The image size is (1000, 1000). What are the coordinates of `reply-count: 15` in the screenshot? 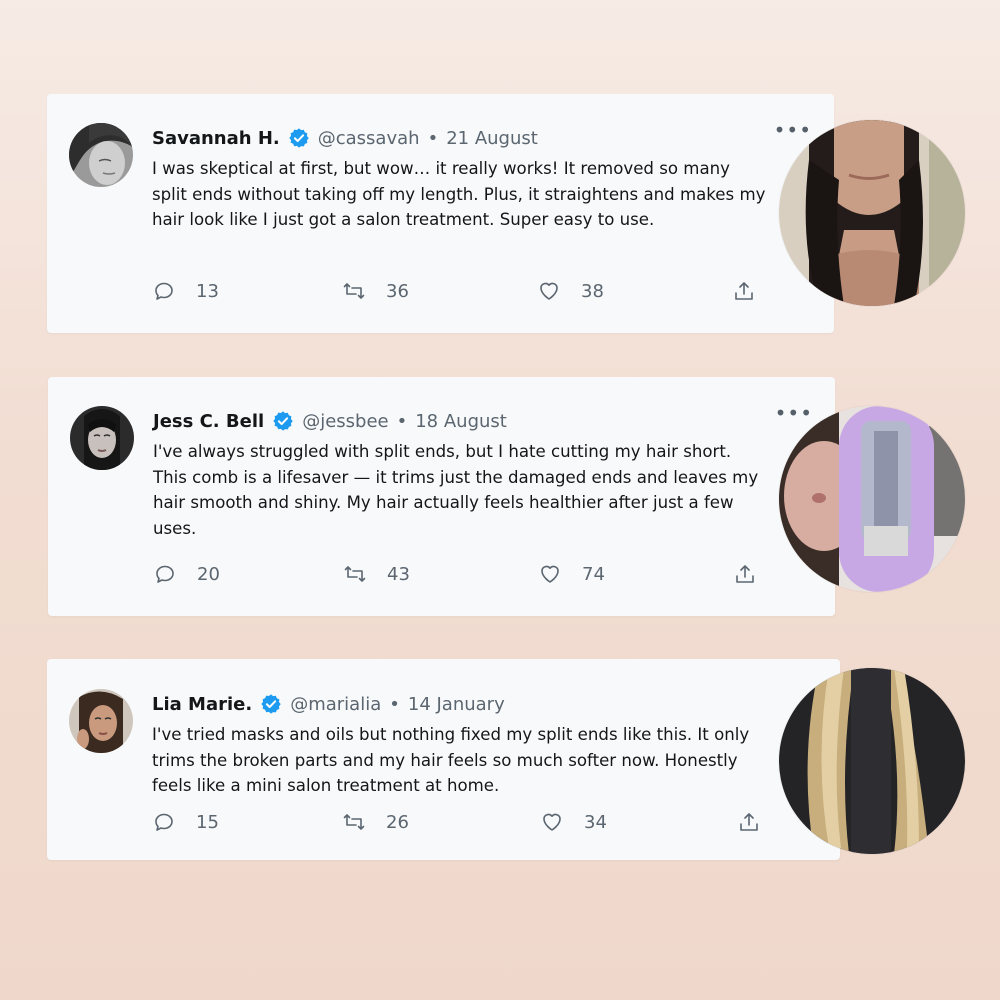 It's located at (207, 822).